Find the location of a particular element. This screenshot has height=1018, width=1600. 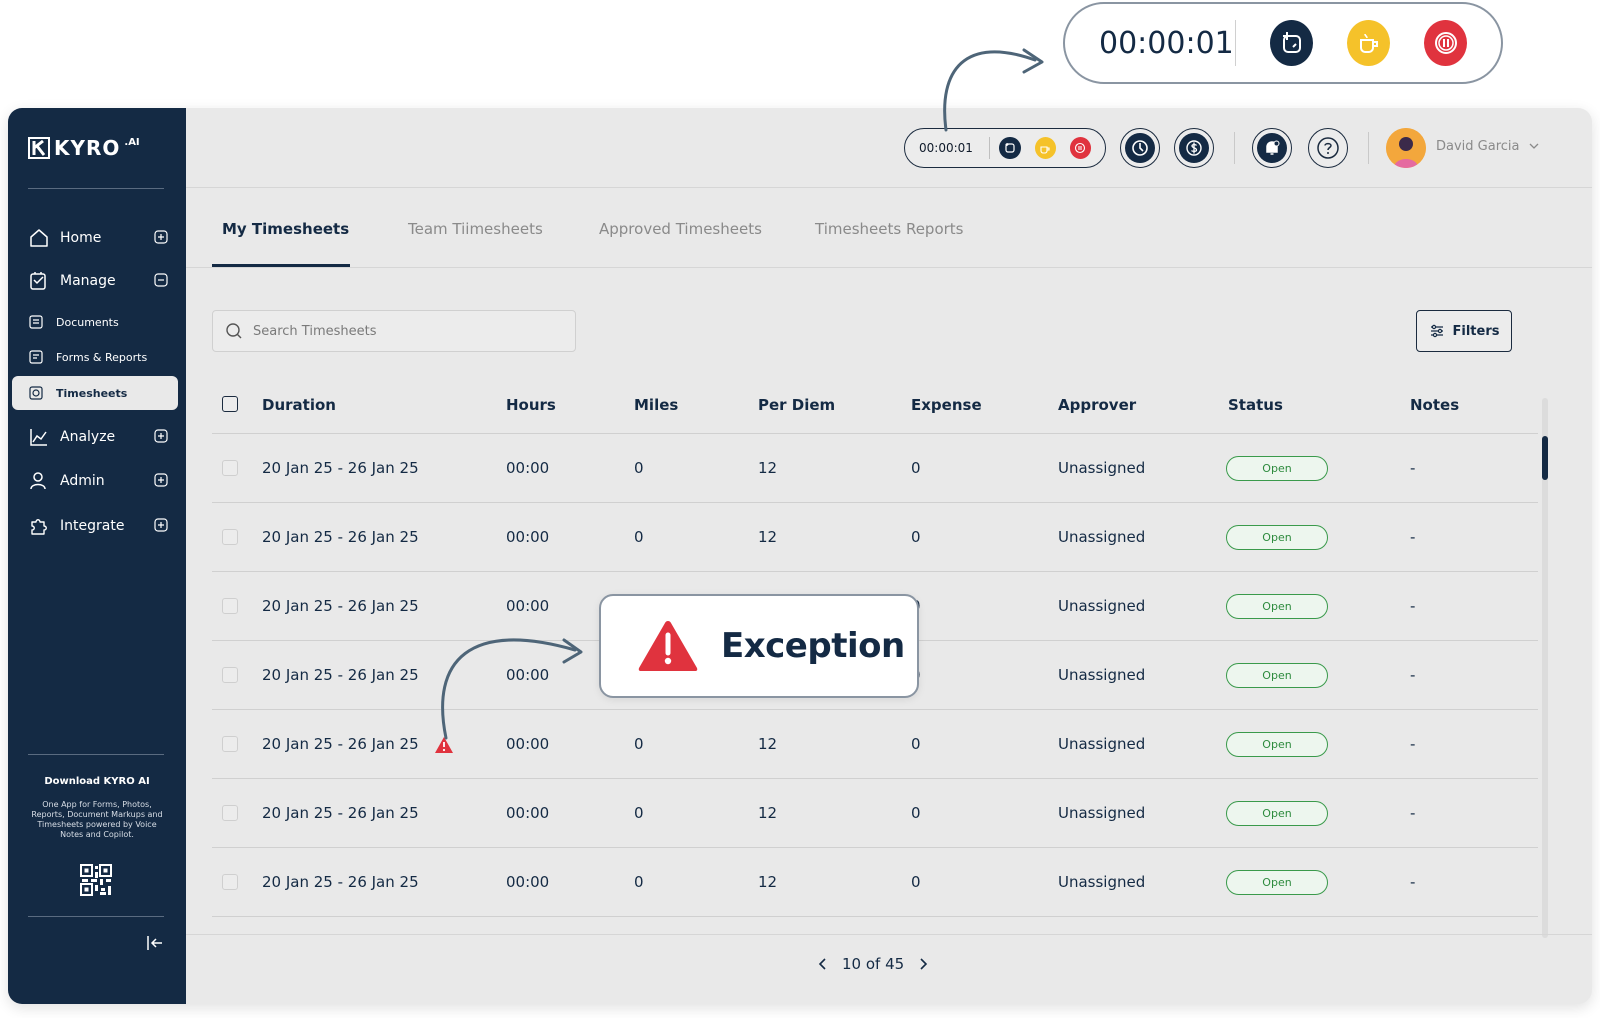

help-icon is located at coordinates (1328, 148).